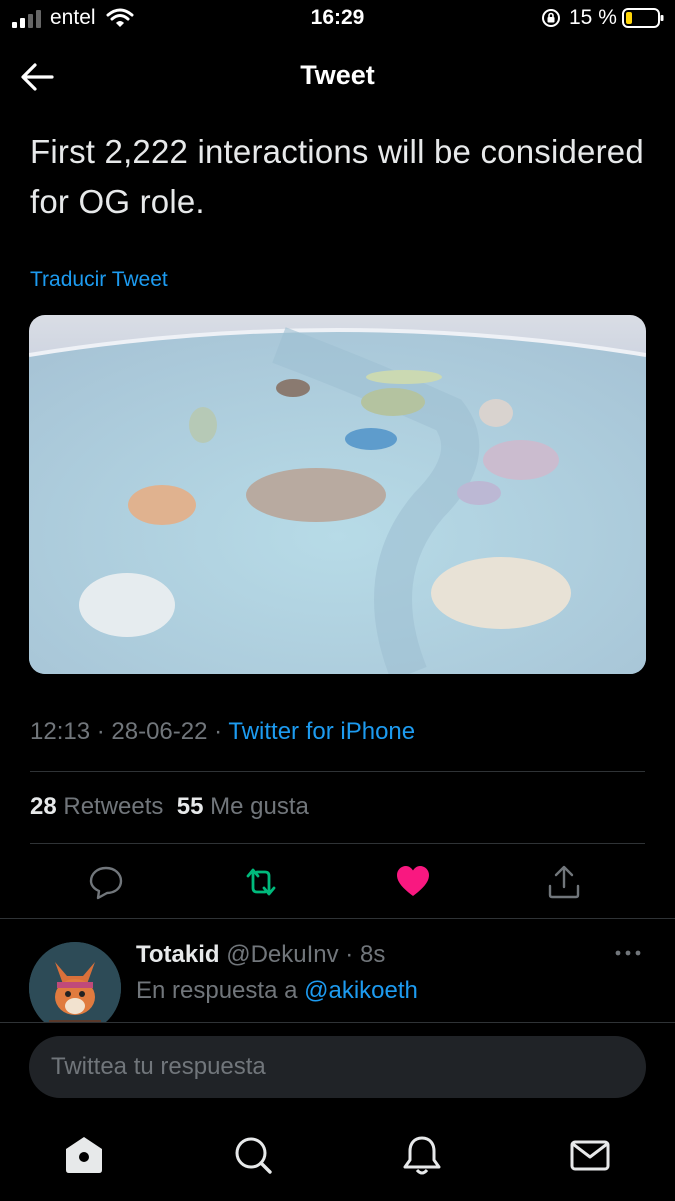 The image size is (675, 1201). I want to click on tweet-stats: 28 Retweets 55 Me gusta, so click(169, 807).